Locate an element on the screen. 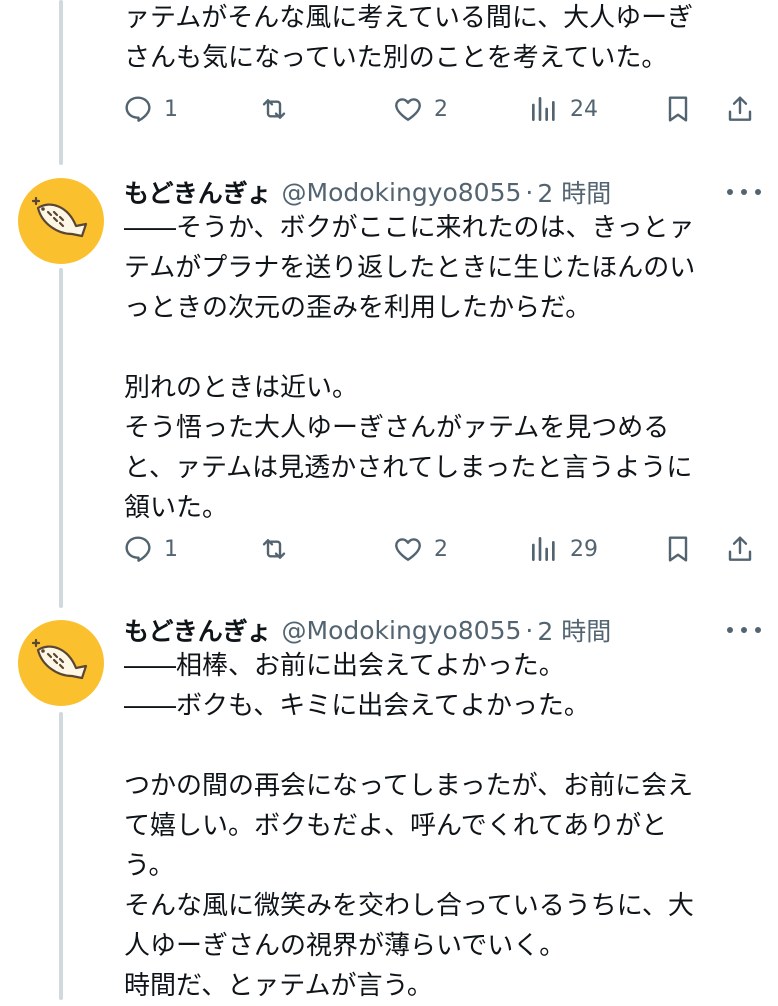 The width and height of the screenshot is (778, 1006). views-button: 29 is located at coordinates (563, 549).